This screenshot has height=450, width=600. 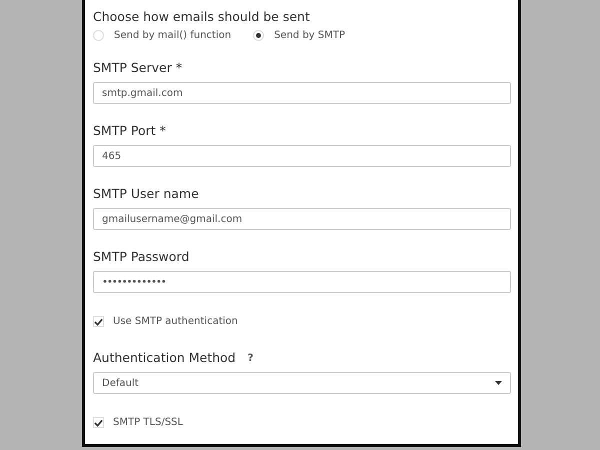 I want to click on field-label: SMTP Port *, so click(x=130, y=131).